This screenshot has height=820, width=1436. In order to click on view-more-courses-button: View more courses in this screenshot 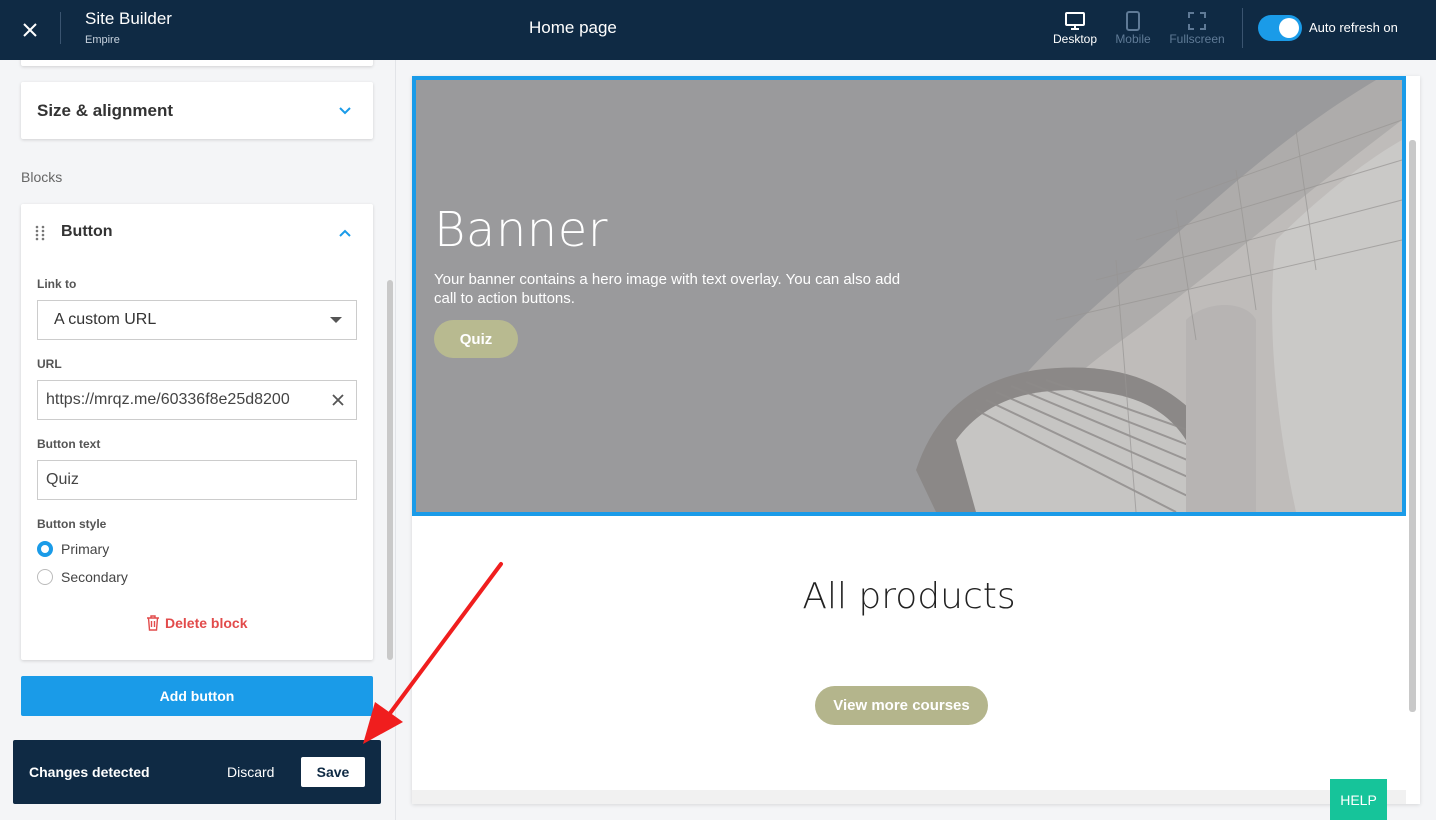, I will do `click(901, 705)`.